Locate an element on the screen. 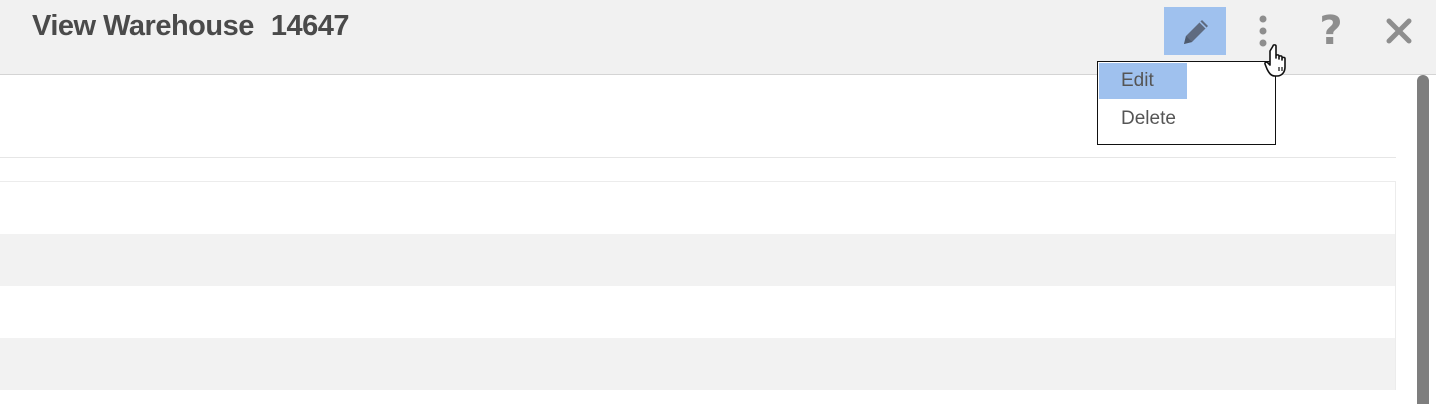 The height and width of the screenshot is (404, 1436). warehouse-id: 14647 is located at coordinates (310, 26).